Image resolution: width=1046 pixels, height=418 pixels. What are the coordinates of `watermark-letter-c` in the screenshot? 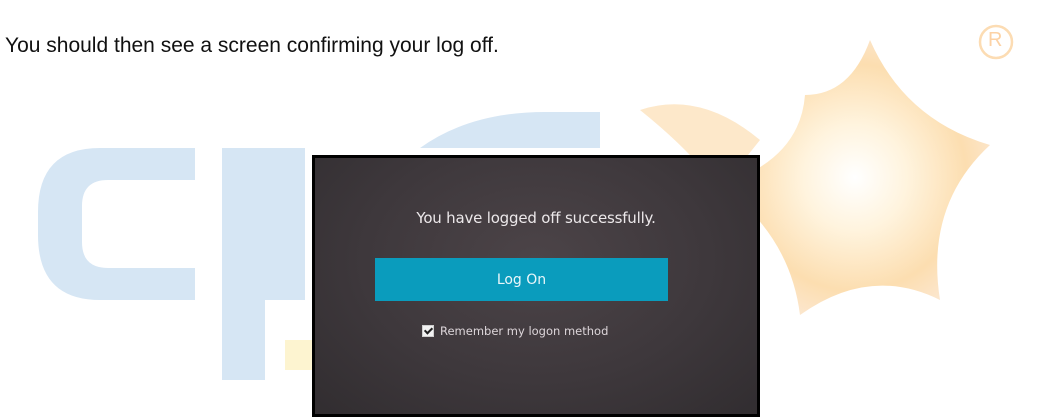 It's located at (116, 224).